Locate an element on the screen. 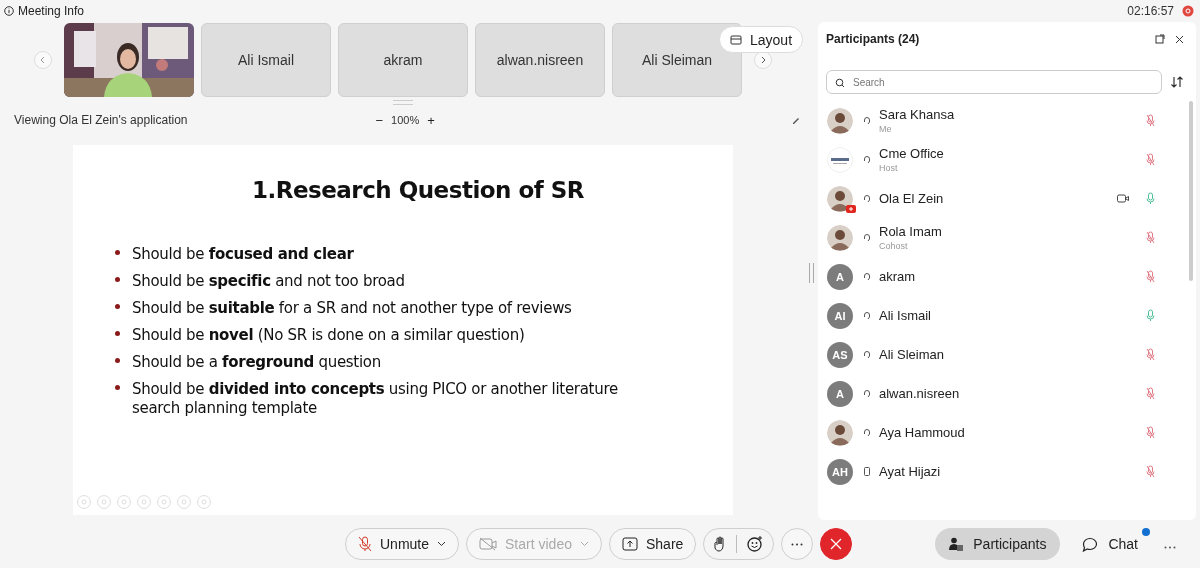  meeting-info-link: Meeting Info is located at coordinates (51, 11).